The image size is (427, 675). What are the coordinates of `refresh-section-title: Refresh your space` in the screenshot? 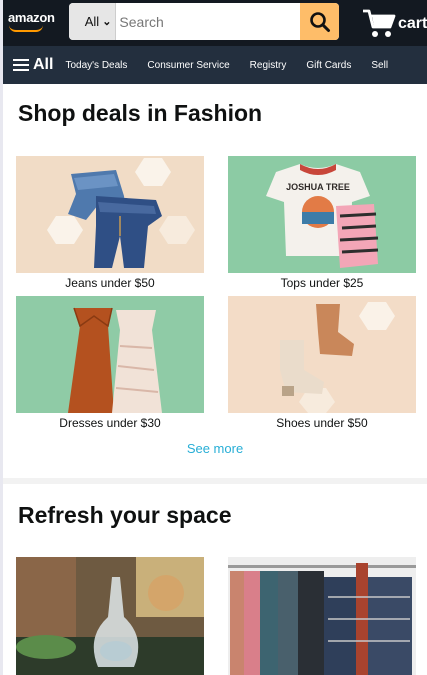 It's located at (125, 515).